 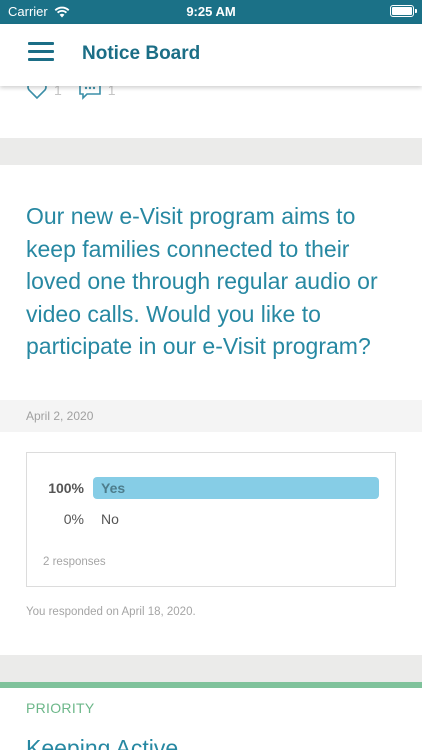 What do you see at coordinates (60, 416) in the screenshot?
I see `post-date: April 2, 2020` at bounding box center [60, 416].